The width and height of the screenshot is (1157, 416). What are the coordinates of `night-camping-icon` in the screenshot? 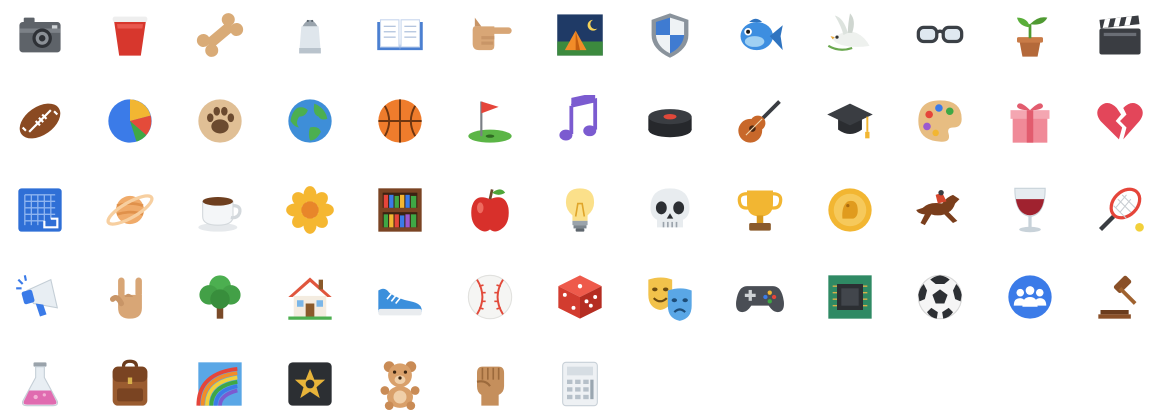 It's located at (580, 35).